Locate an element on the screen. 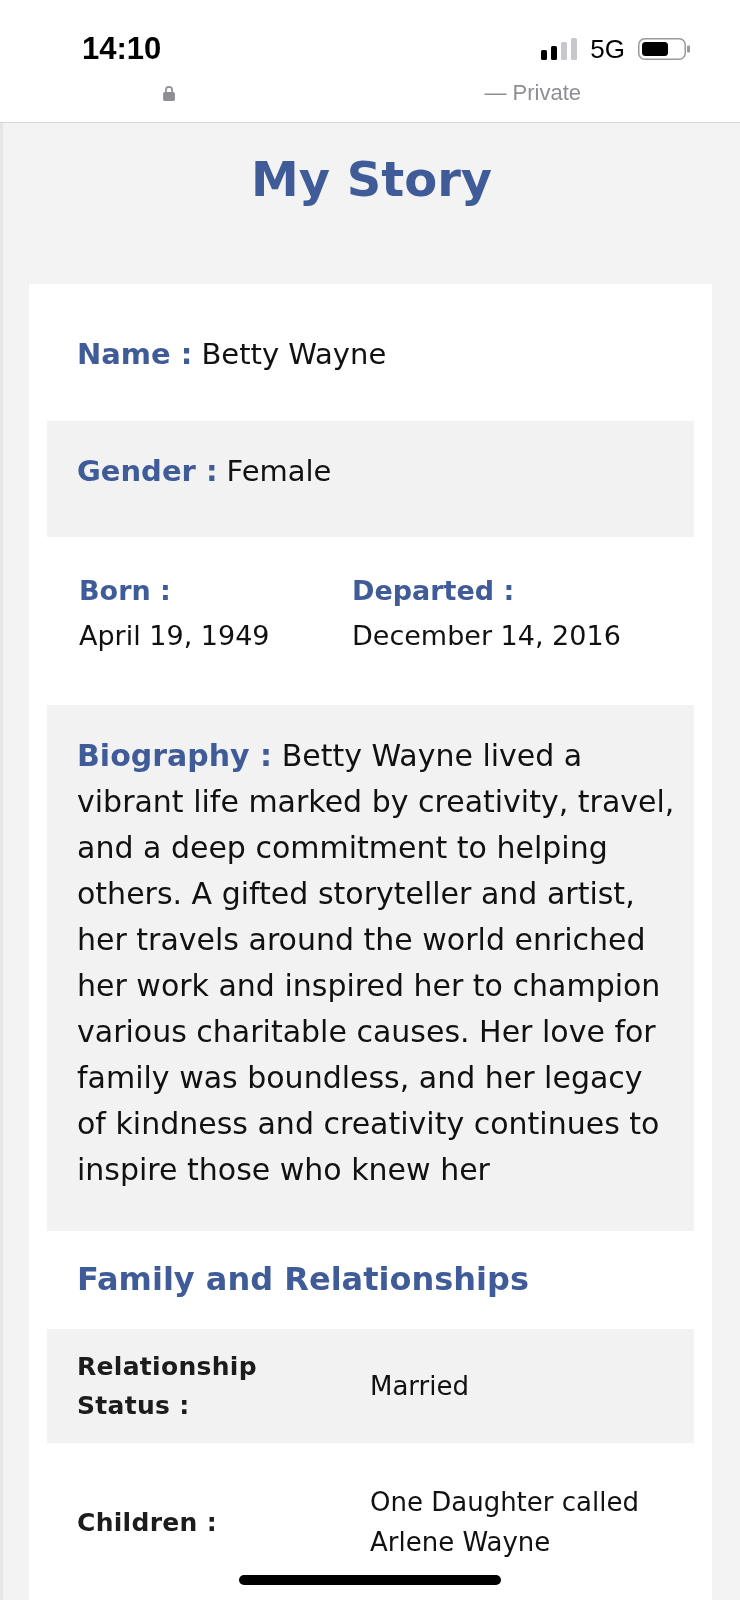 The width and height of the screenshot is (740, 1600). network-label: 5G is located at coordinates (607, 49).